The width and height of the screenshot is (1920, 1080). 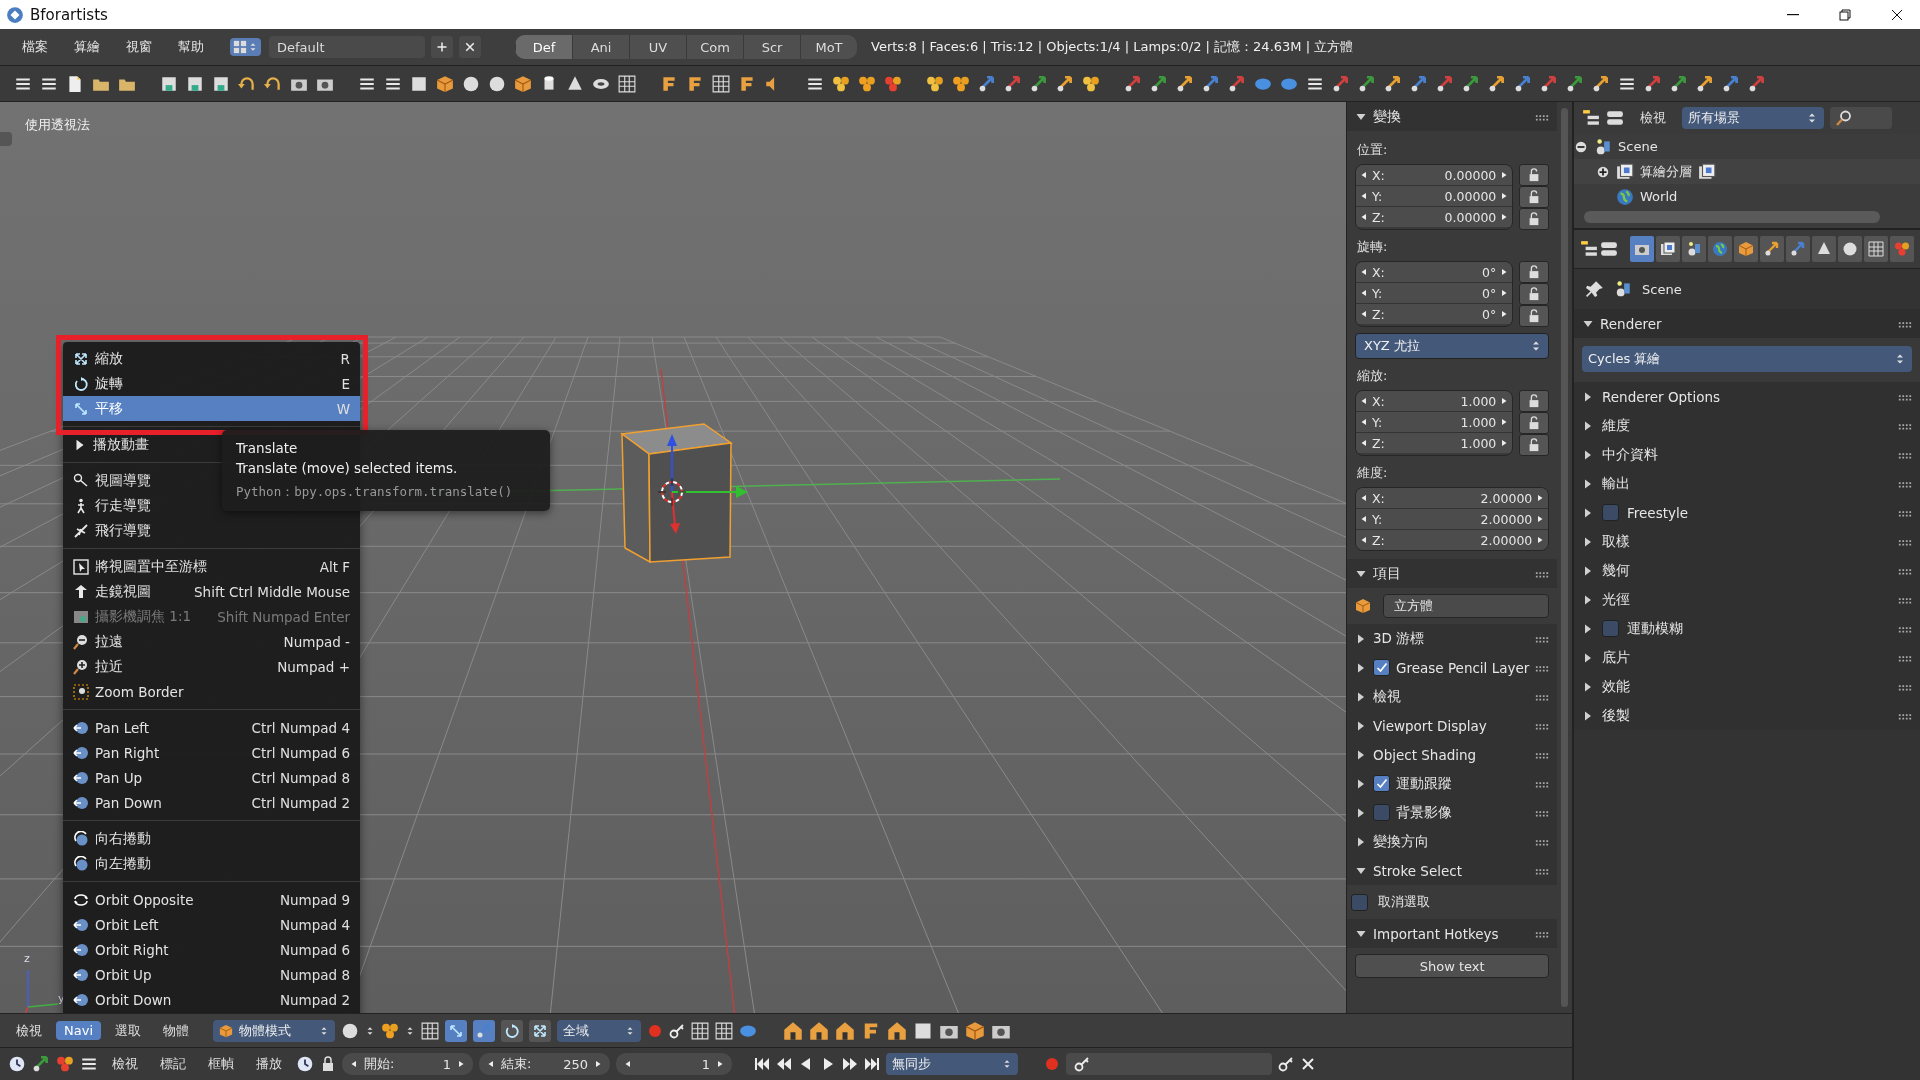 I want to click on menu-item: 飛行導覽, so click(x=211, y=530).